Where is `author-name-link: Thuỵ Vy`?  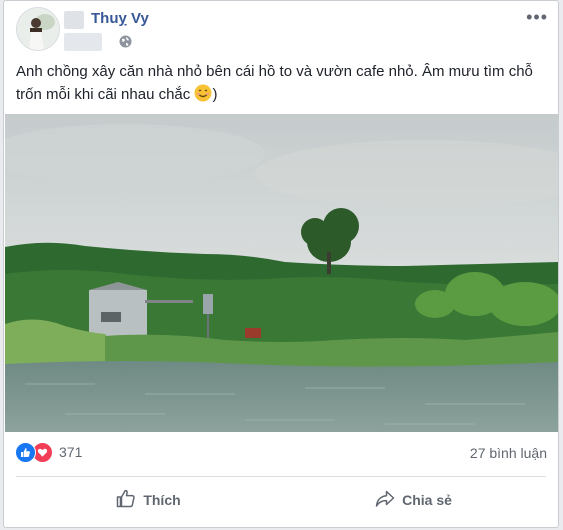
author-name-link: Thuỵ Vy is located at coordinates (120, 18).